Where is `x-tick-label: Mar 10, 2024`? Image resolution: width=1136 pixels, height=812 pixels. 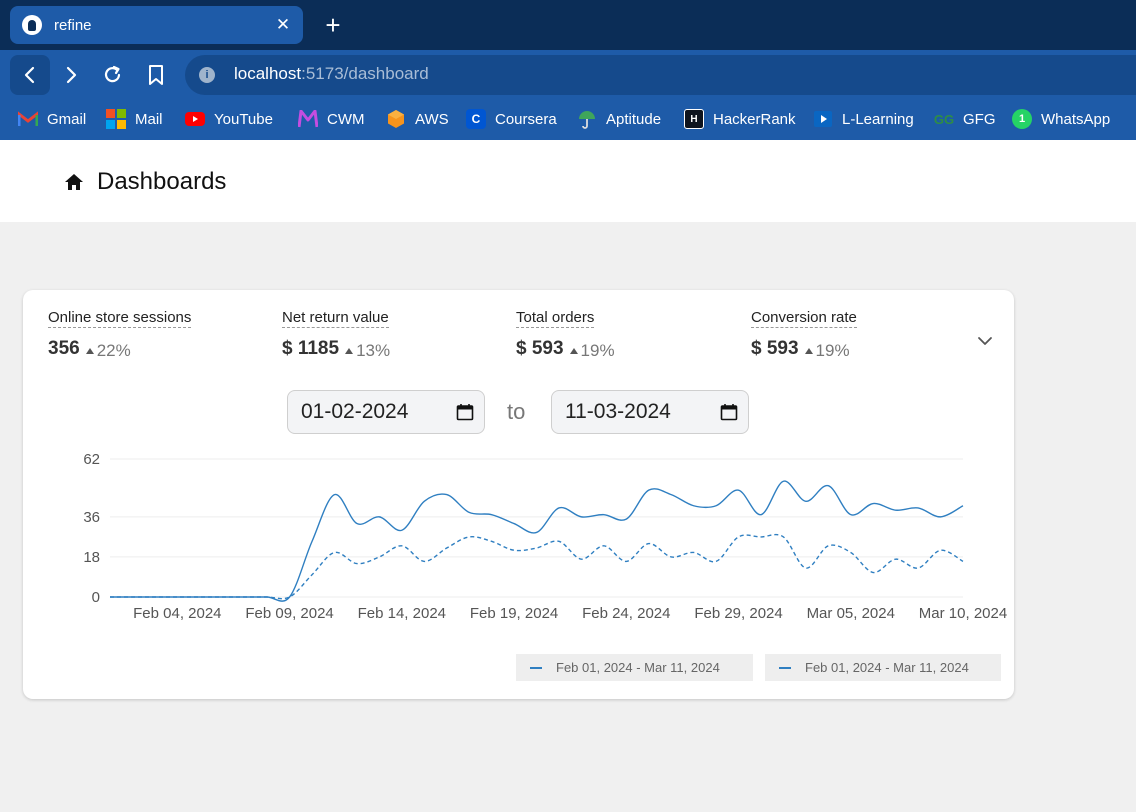
x-tick-label: Mar 10, 2024 is located at coordinates (963, 613).